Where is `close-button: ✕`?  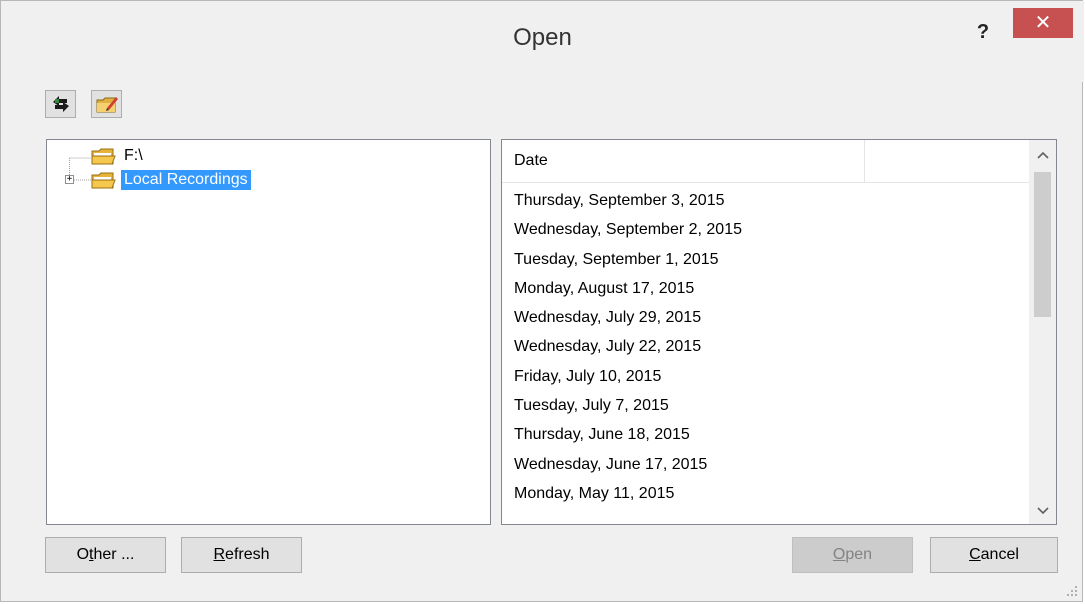 close-button: ✕ is located at coordinates (1043, 23).